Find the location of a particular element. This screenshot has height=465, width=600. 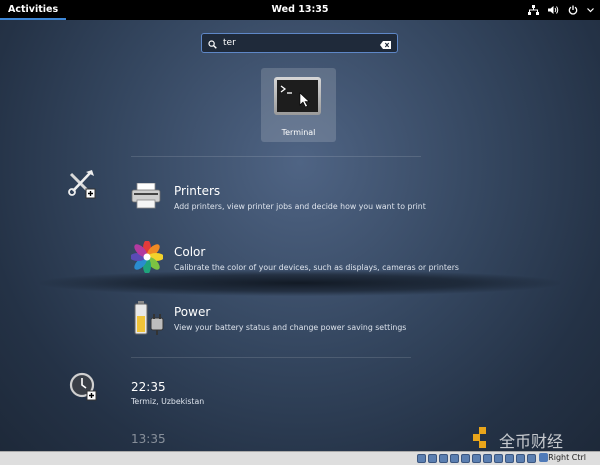

power-icon is located at coordinates (573, 10).